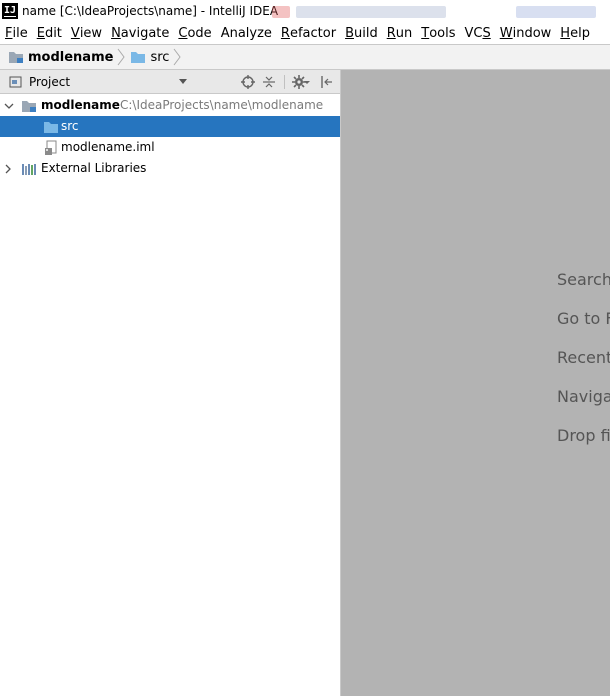 The width and height of the screenshot is (610, 696). Describe the element at coordinates (307, 82) in the screenshot. I see `settings-dropdown-arrow-icon` at that location.